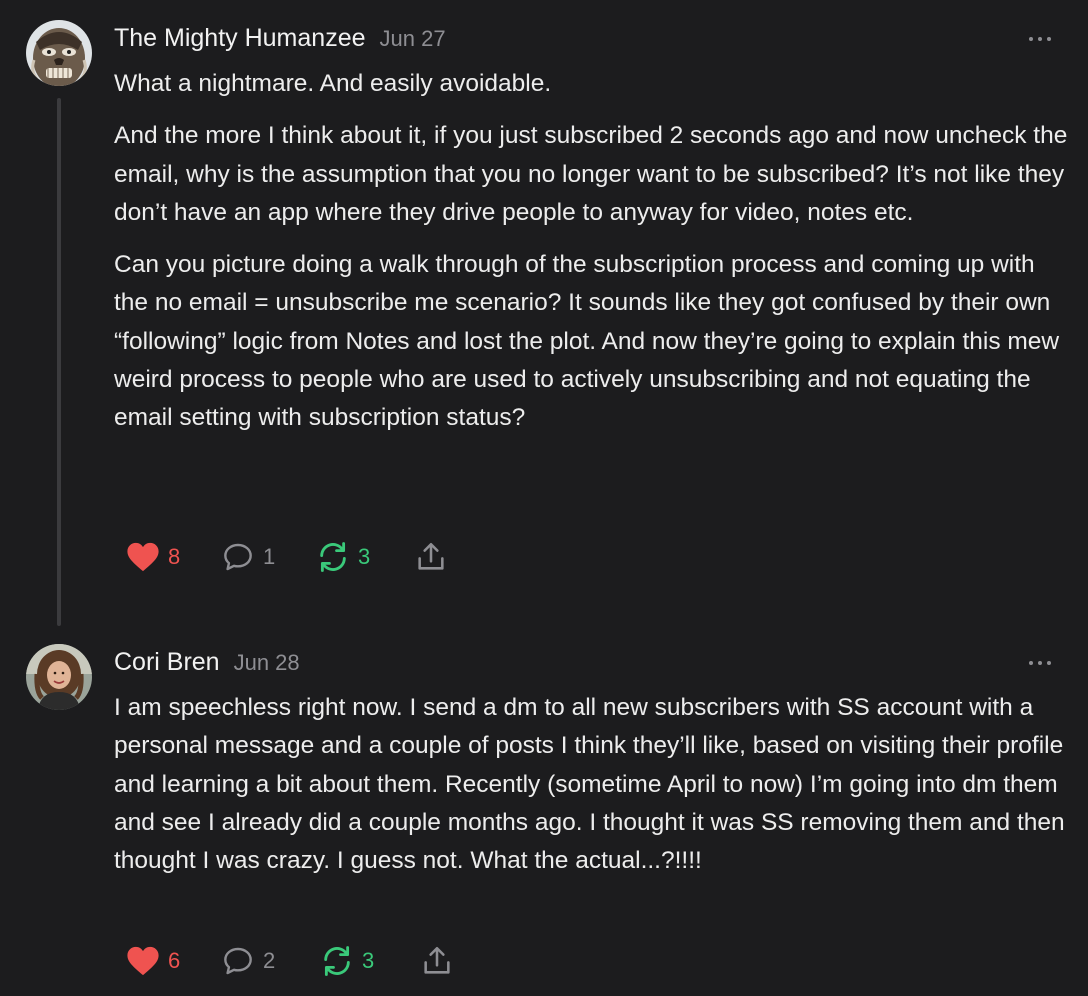 Image resolution: width=1088 pixels, height=996 pixels. I want to click on like-button: 8, so click(153, 557).